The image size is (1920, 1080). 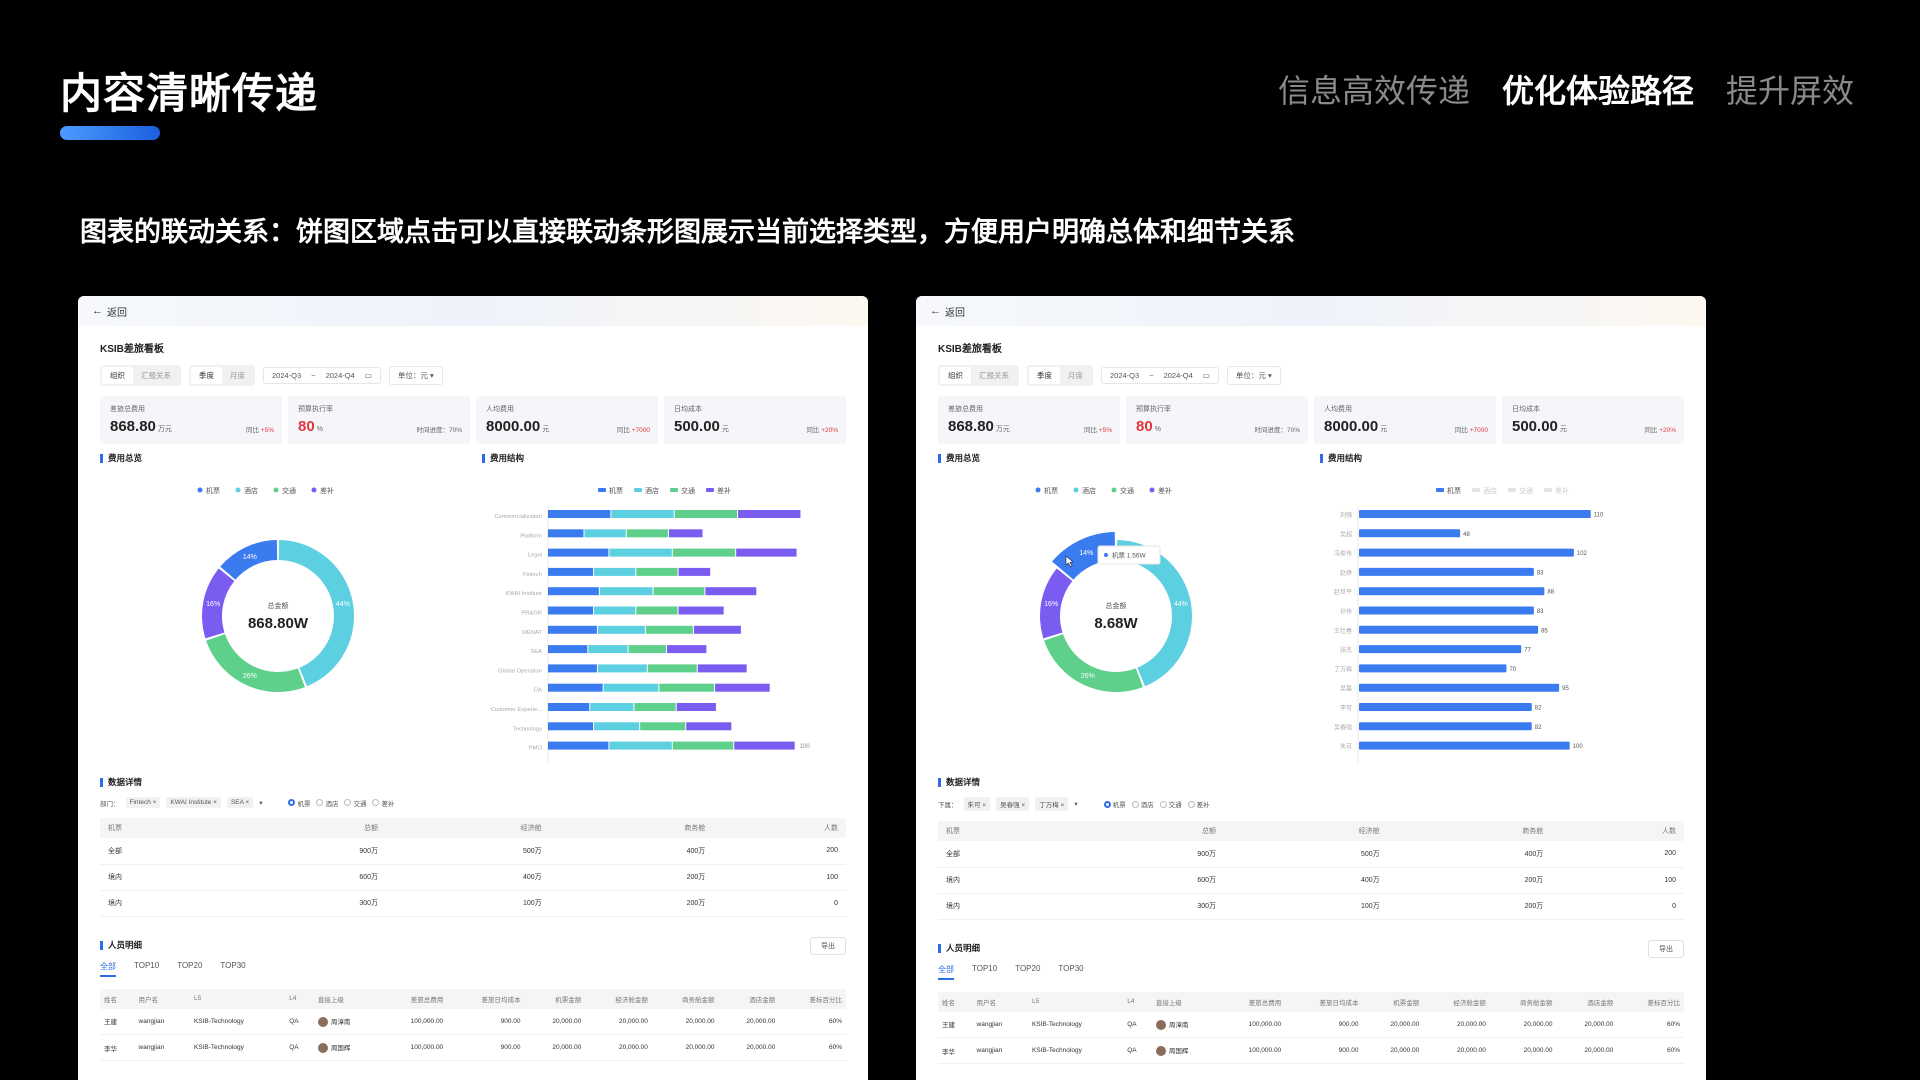 What do you see at coordinates (1562, 490) in the screenshot?
I see `legend-label: 差补` at bounding box center [1562, 490].